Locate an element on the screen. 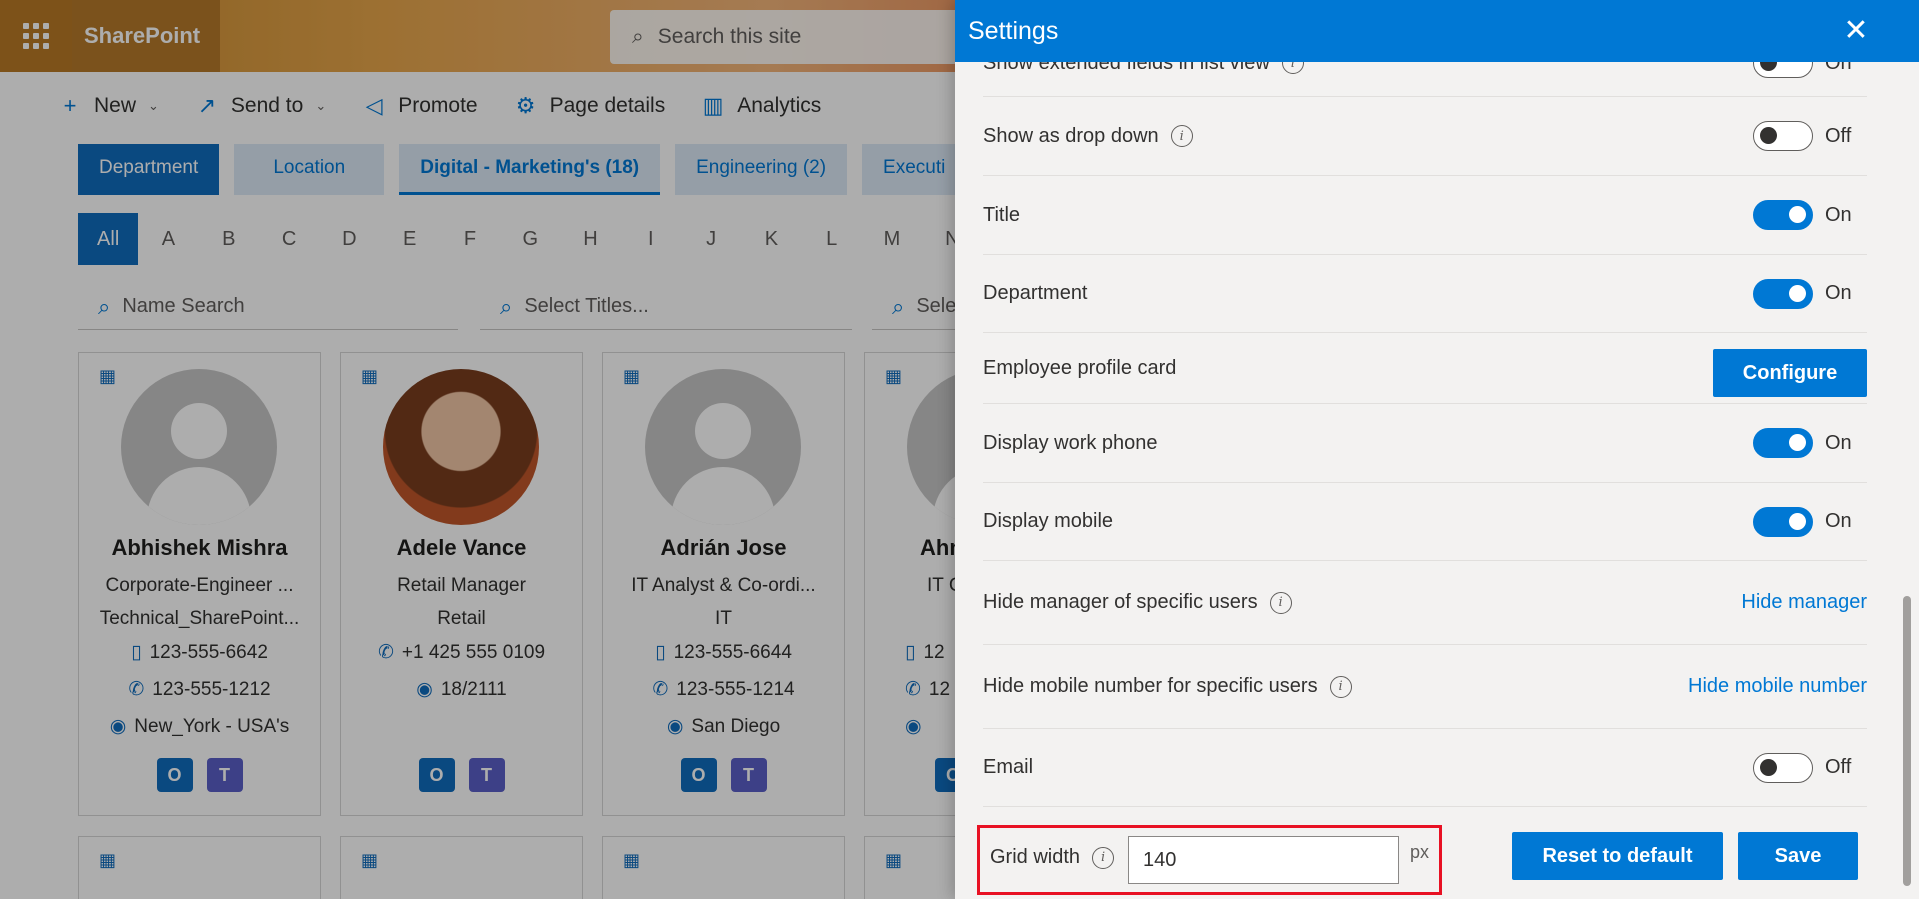  department-toggle is located at coordinates (1783, 293).